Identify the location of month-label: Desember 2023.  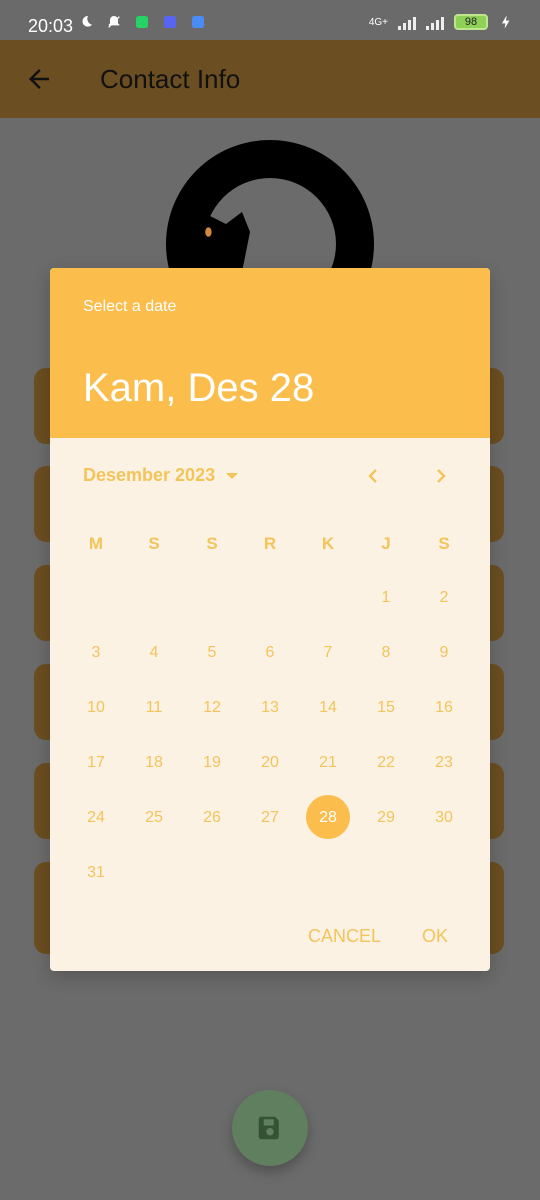
(149, 475).